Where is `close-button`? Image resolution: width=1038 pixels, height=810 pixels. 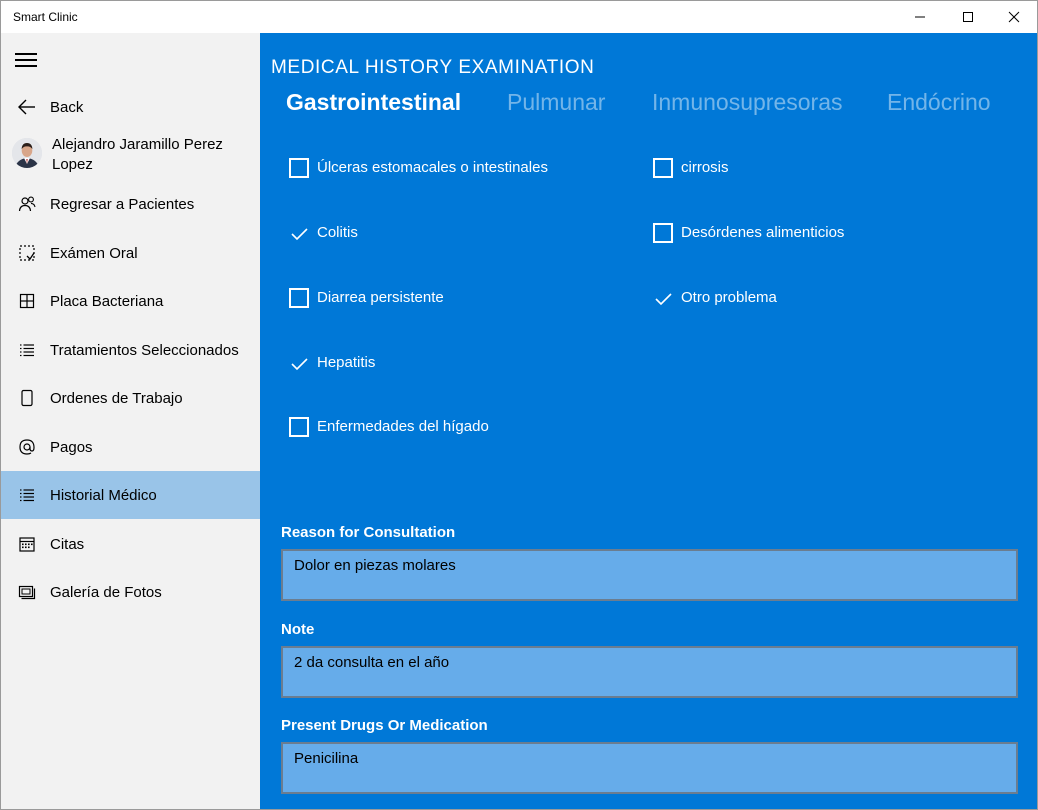
close-button is located at coordinates (1014, 17).